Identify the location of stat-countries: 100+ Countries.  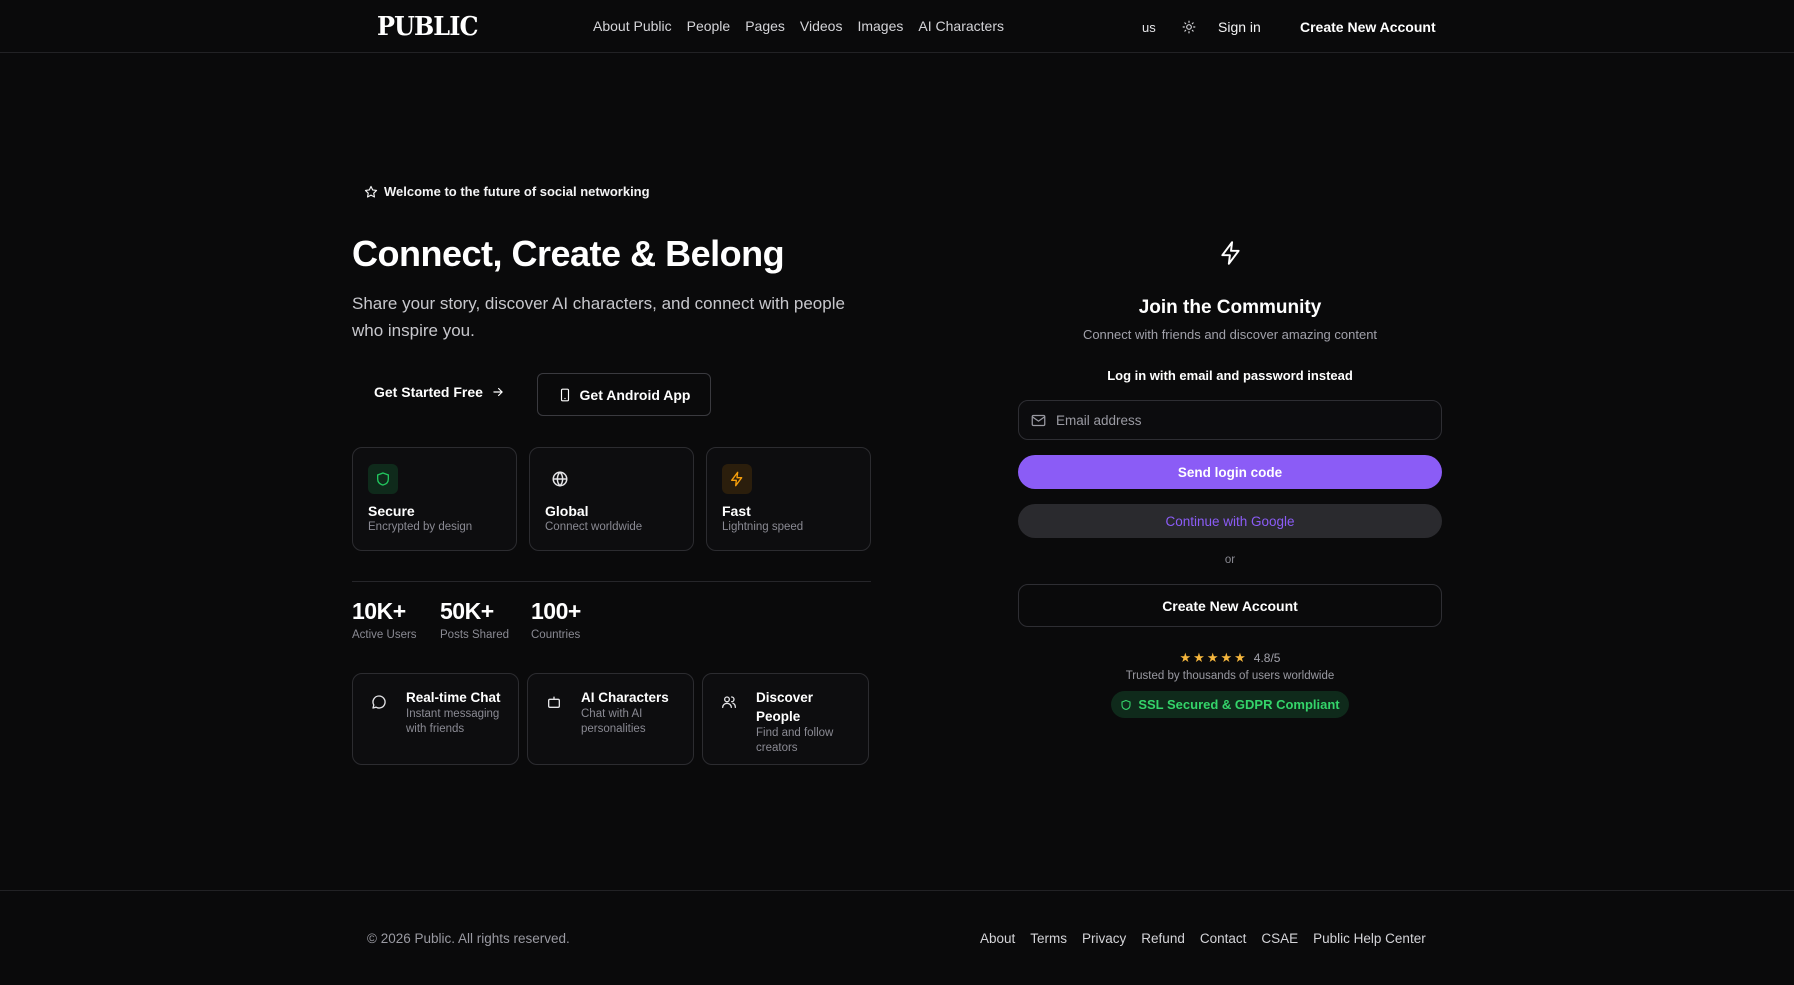
(556, 619).